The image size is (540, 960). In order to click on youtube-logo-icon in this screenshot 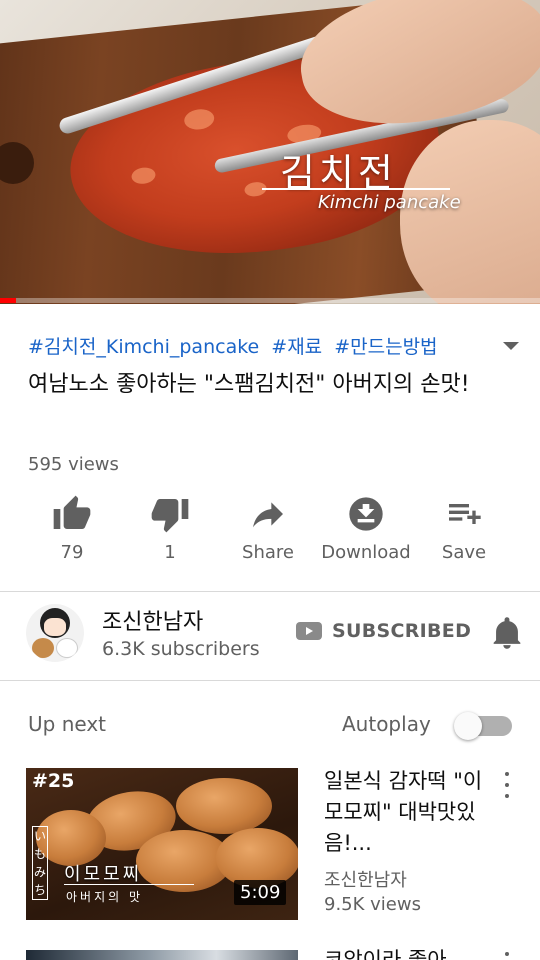, I will do `click(309, 631)`.